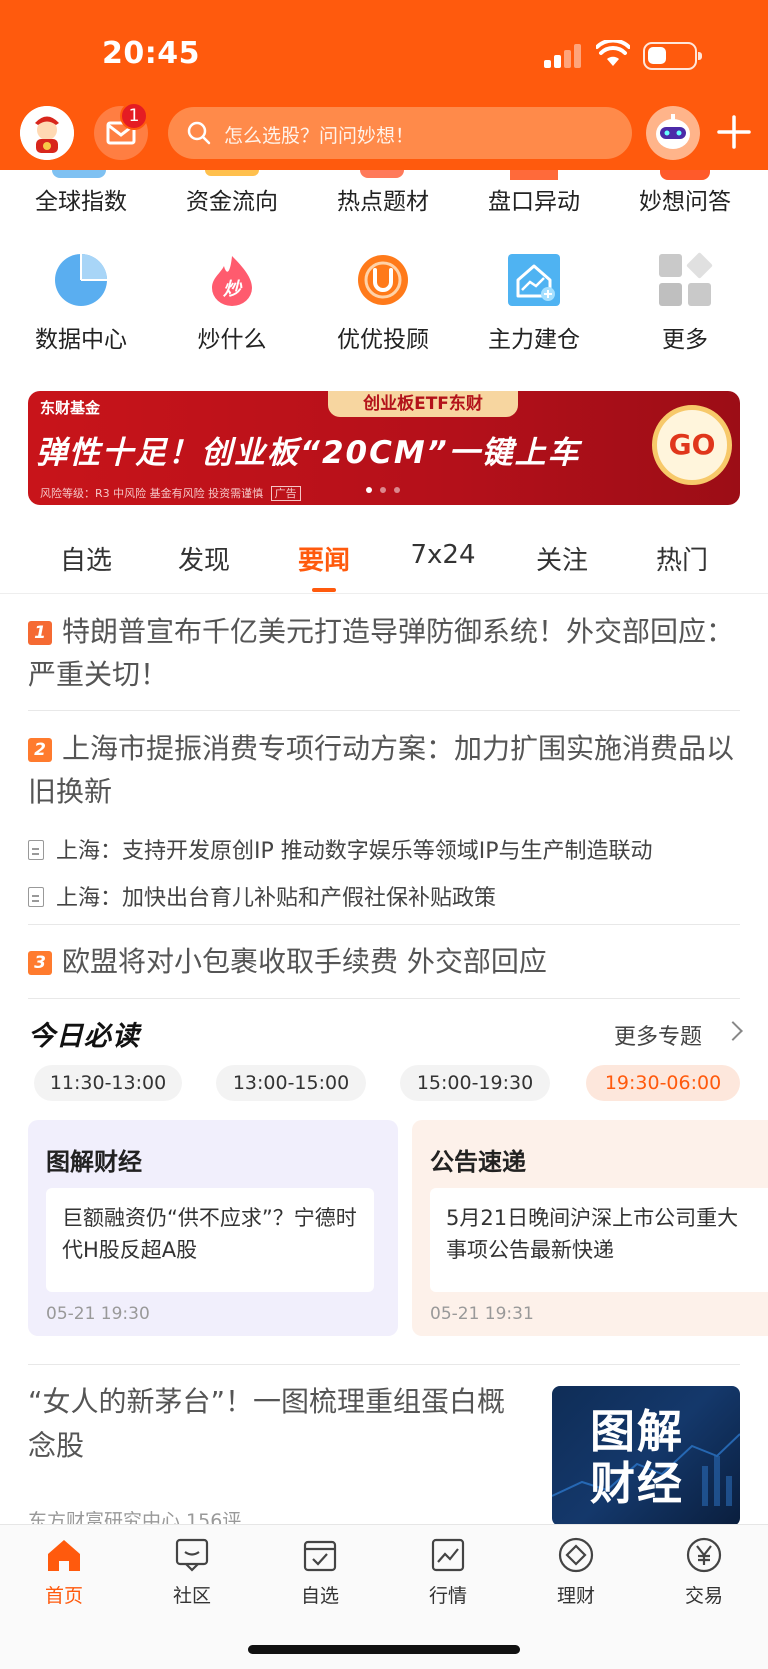 The height and width of the screenshot is (1669, 768). What do you see at coordinates (134, 116) in the screenshot?
I see `mail-badge: 1` at bounding box center [134, 116].